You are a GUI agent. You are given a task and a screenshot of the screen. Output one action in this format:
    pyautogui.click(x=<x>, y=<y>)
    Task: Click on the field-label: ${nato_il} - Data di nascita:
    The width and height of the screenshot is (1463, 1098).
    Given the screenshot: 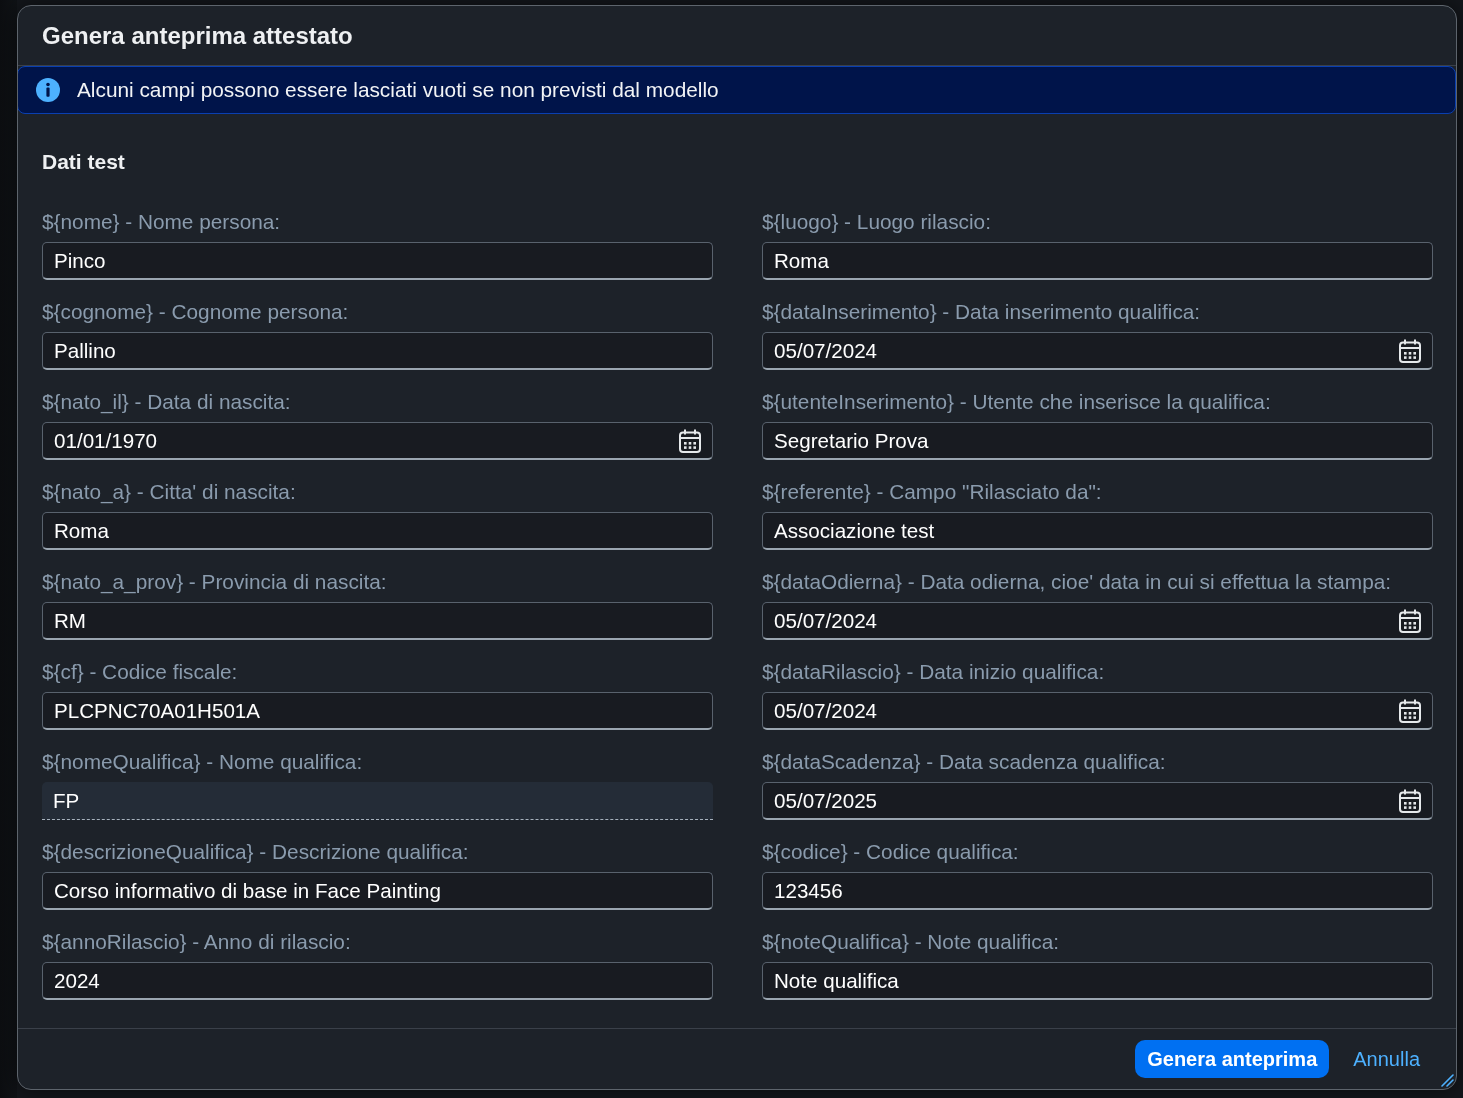 What is the action you would take?
    pyautogui.click(x=167, y=402)
    